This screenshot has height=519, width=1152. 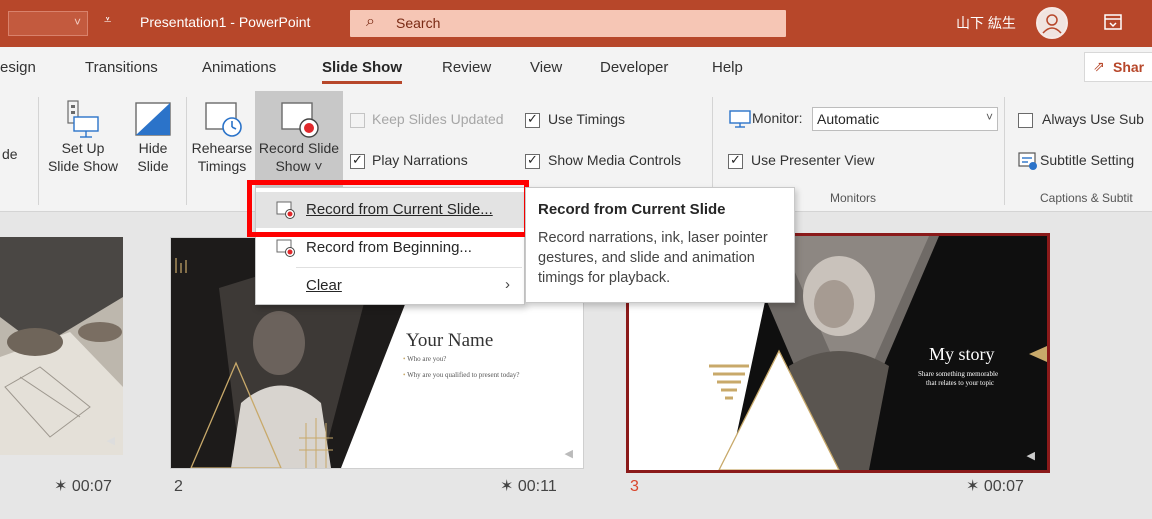 What do you see at coordinates (438, 119) in the screenshot?
I see `keep-slides-updated-label: Keep Slides Updated` at bounding box center [438, 119].